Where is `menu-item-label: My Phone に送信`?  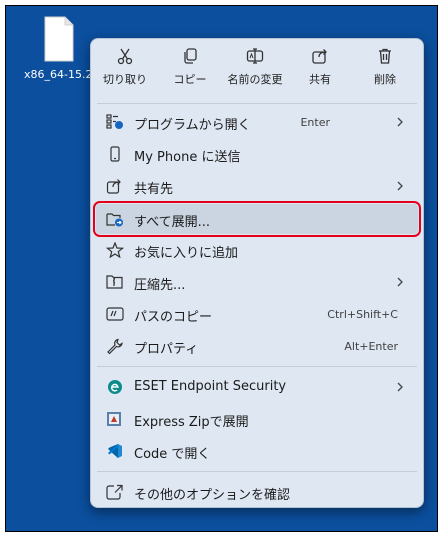 menu-item-label: My Phone に送信 is located at coordinates (187, 157).